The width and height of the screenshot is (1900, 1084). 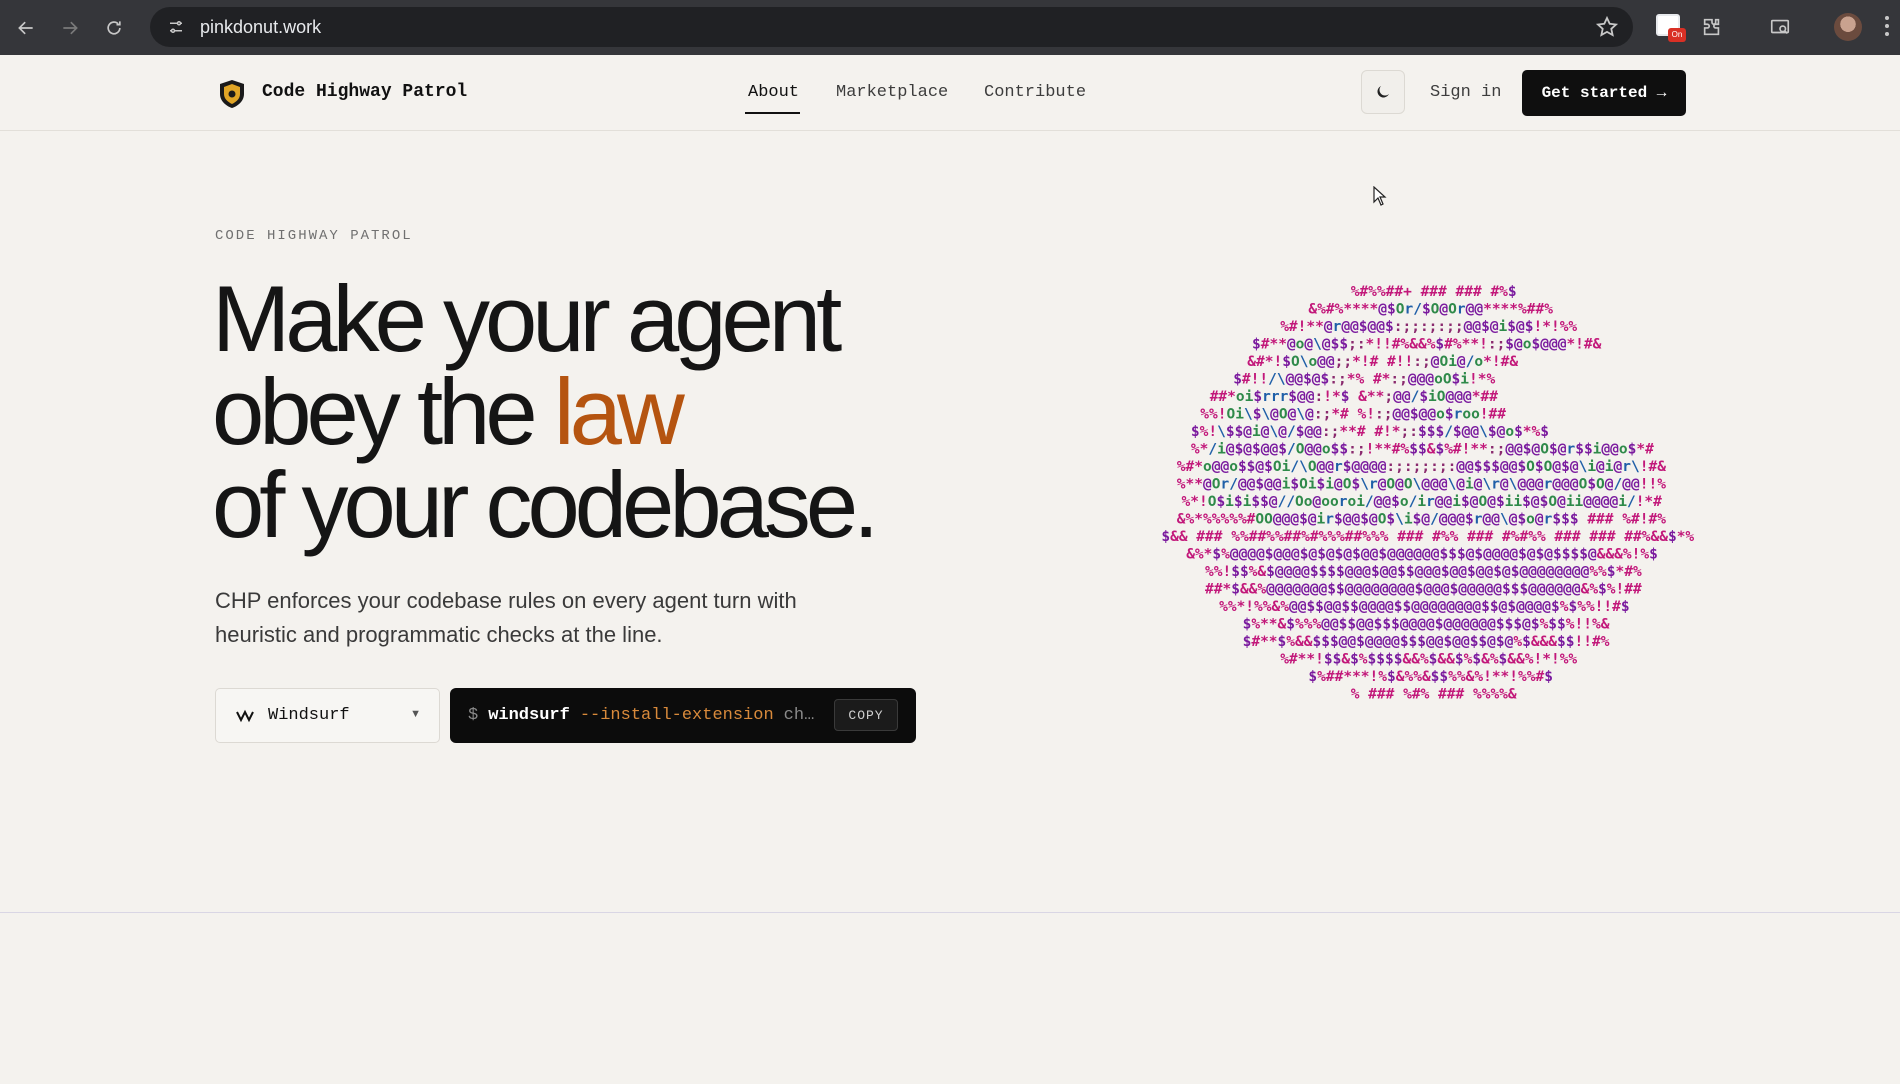 I want to click on ascii-art-line: %#**!$$&$%$$$$&&%$&&$%$&%$&&%!*!%%, so click(x=1428, y=660).